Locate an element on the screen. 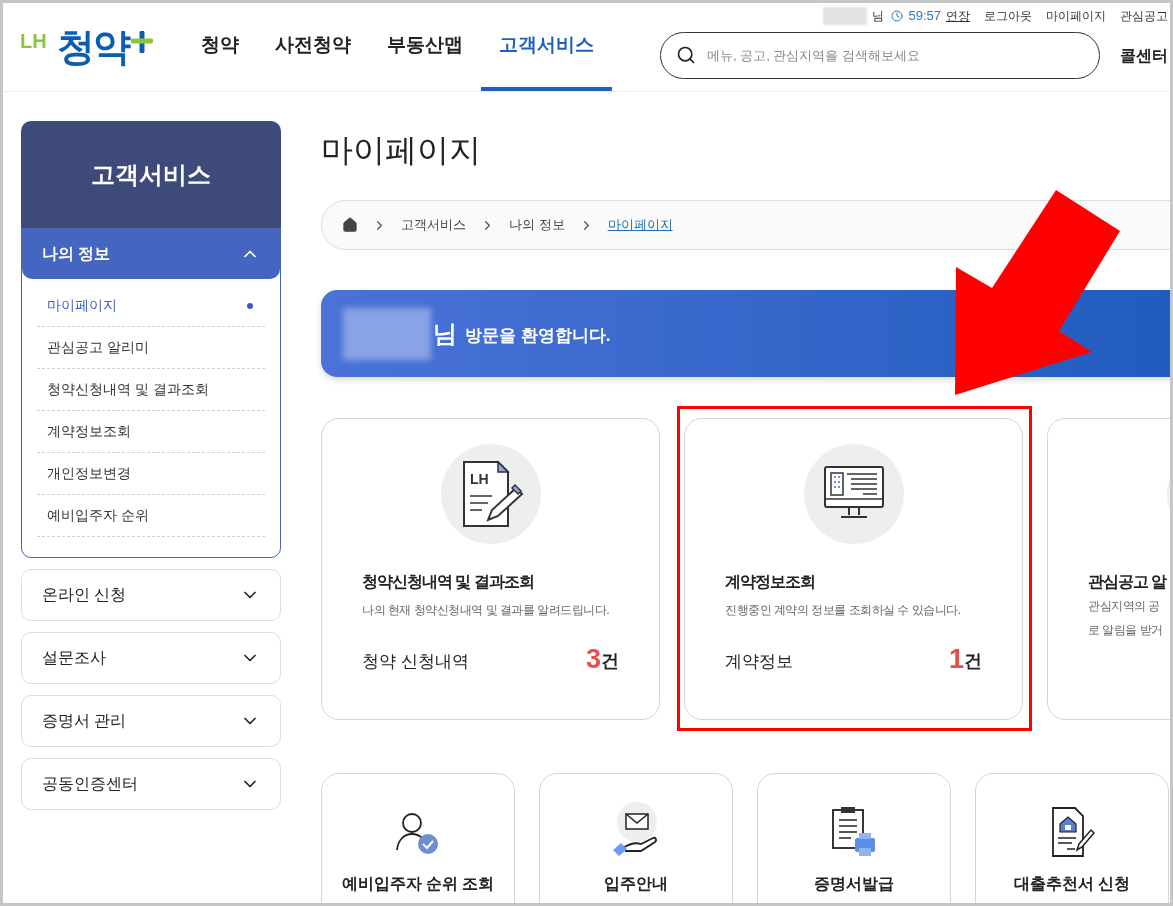 Image resolution: width=1173 pixels, height=906 pixels. nav-tab: 고객서비스 is located at coordinates (546, 47).